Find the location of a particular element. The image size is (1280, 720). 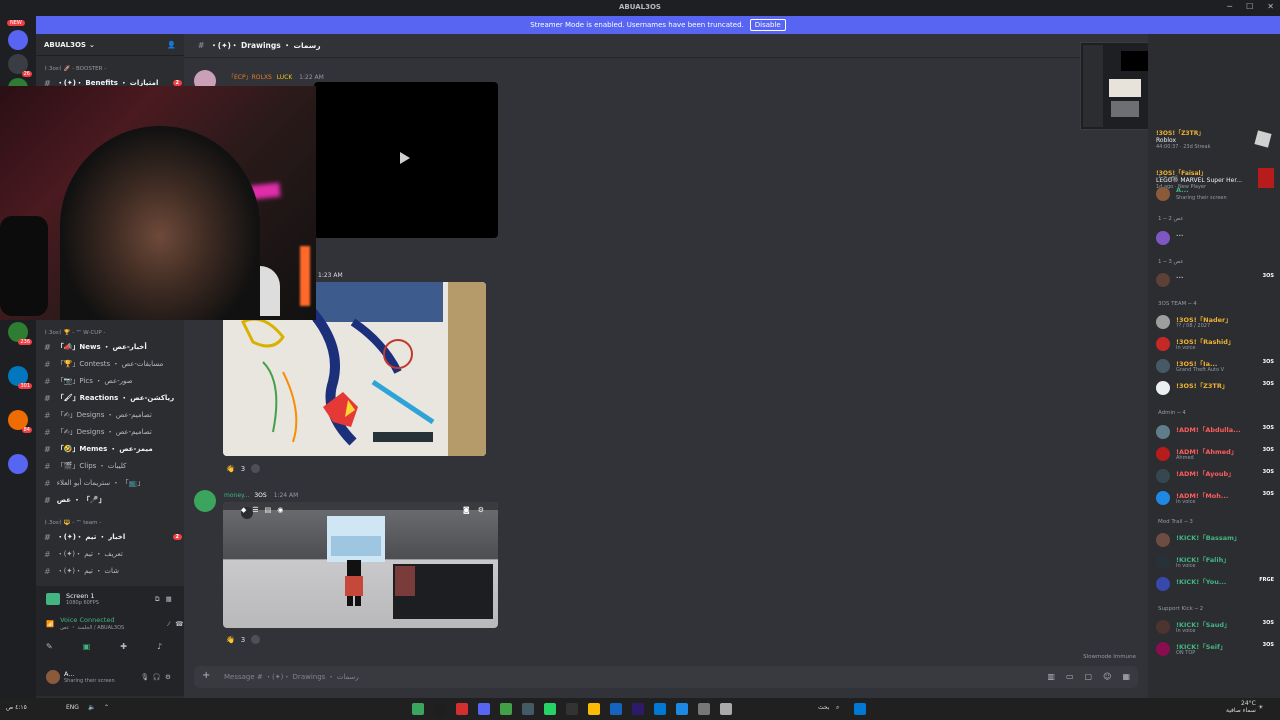

edge-icon is located at coordinates (660, 709).